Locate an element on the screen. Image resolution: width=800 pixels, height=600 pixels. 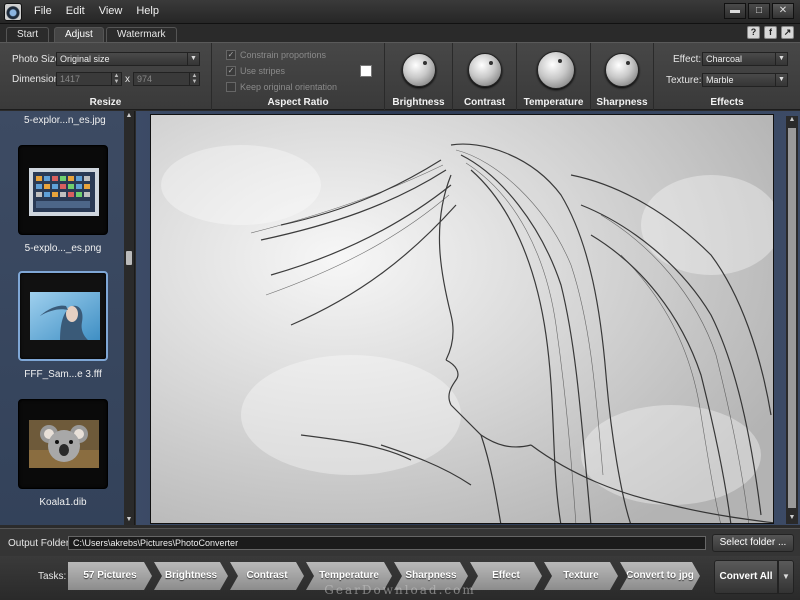
preview-scrollbar: ▲ ▼ is located at coordinates (792, 320).